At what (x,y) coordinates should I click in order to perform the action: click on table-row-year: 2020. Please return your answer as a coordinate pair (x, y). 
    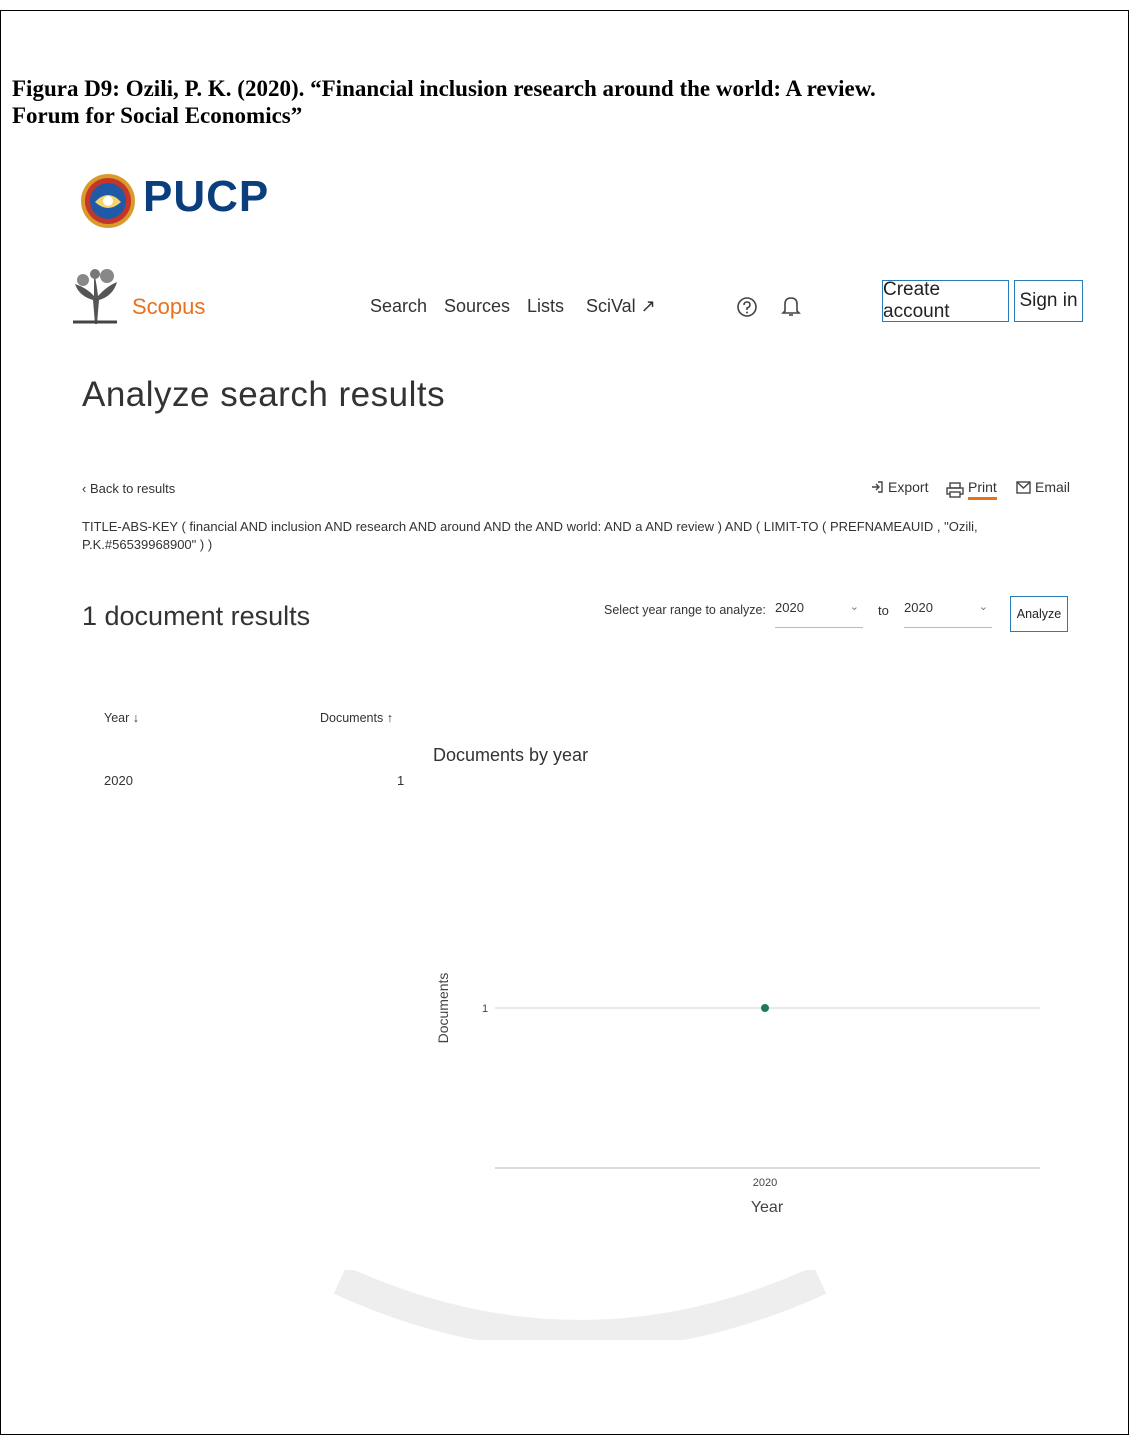
    Looking at the image, I should click on (118, 780).